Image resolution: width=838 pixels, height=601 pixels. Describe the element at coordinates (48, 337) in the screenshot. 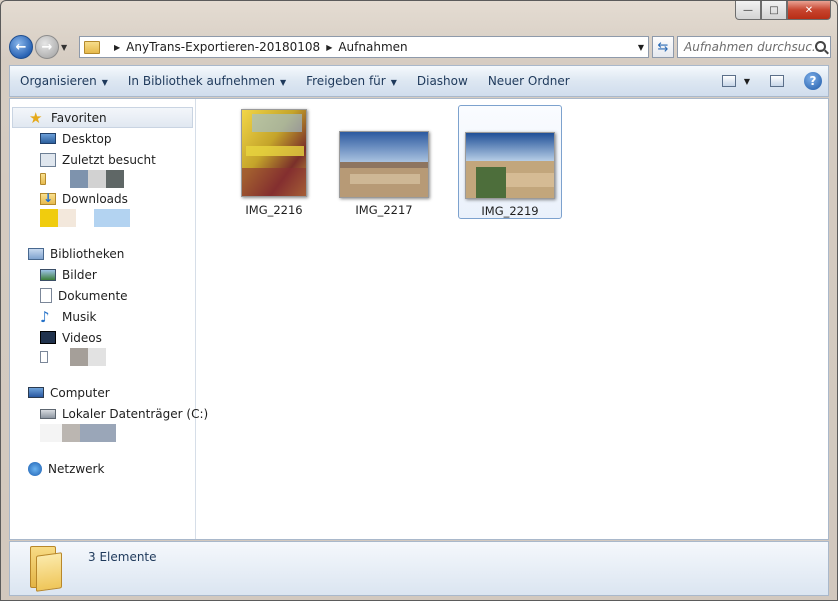

I see `video-icon` at that location.